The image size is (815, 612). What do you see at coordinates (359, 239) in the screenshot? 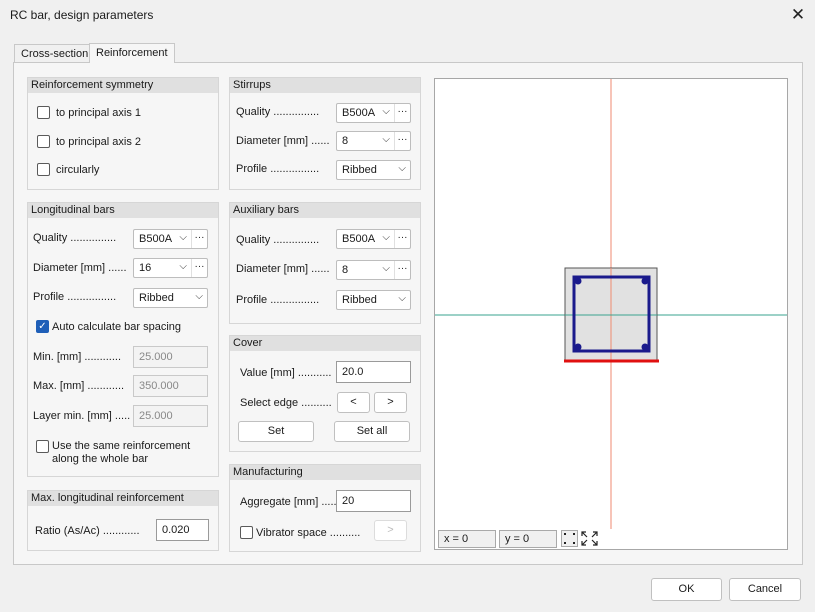
I see `aux-quality-value: B500A` at bounding box center [359, 239].